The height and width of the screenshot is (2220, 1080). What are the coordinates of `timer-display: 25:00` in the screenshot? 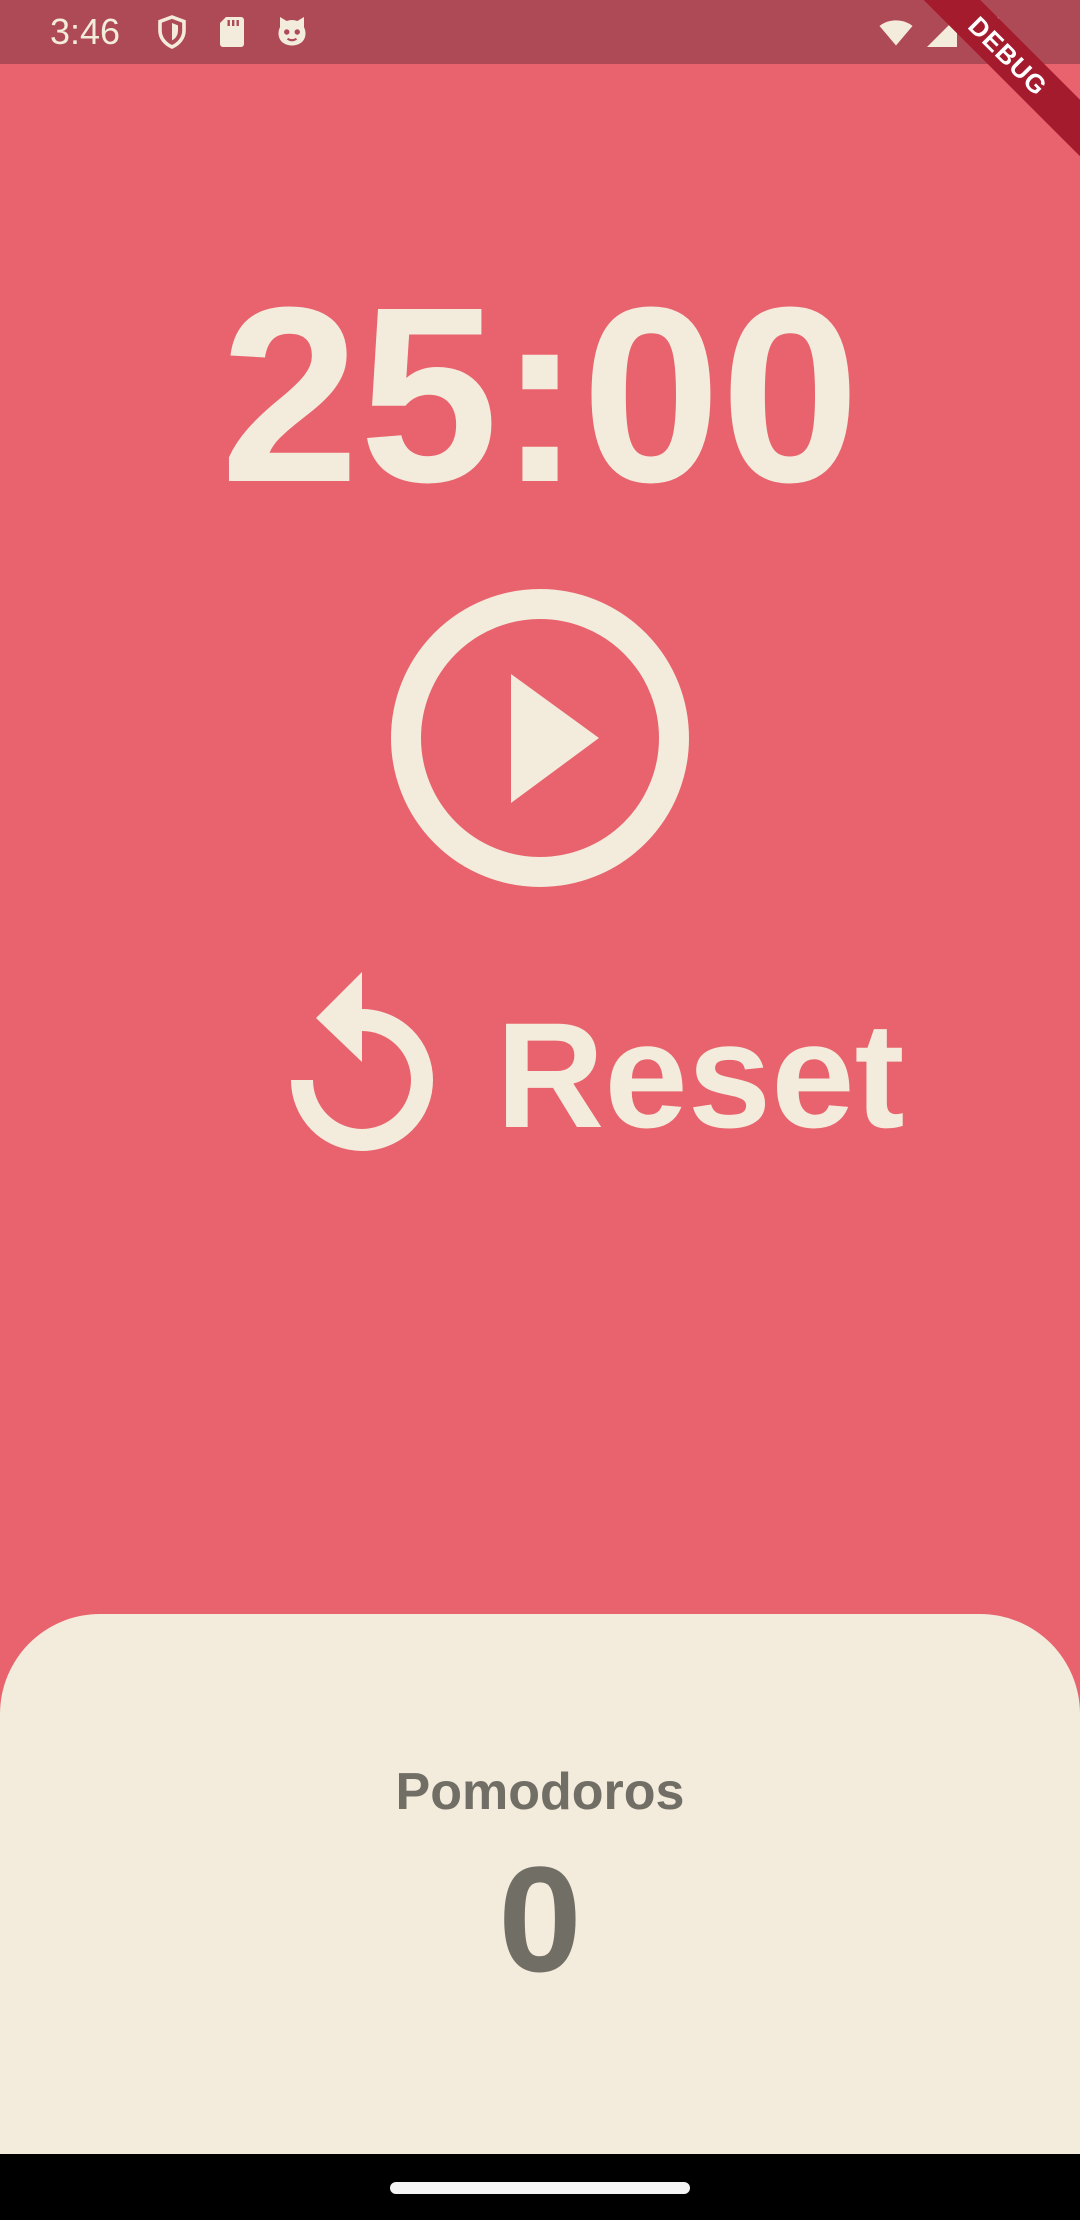 It's located at (540, 394).